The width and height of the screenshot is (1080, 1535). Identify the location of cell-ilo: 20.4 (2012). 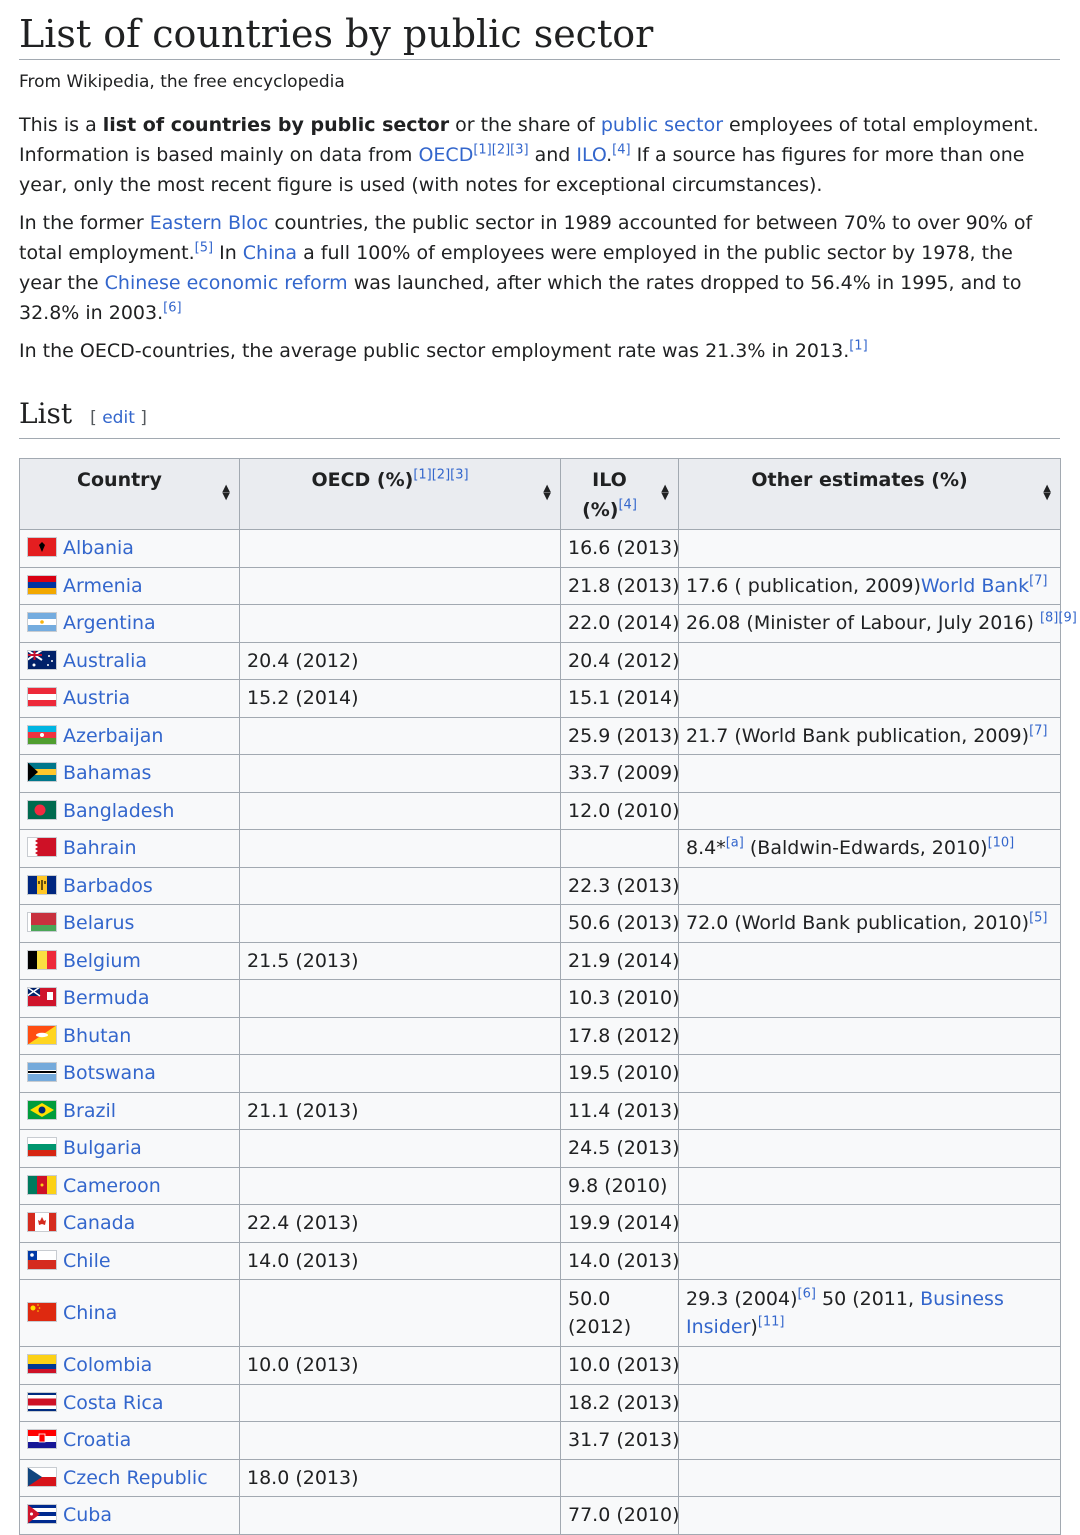
(620, 660).